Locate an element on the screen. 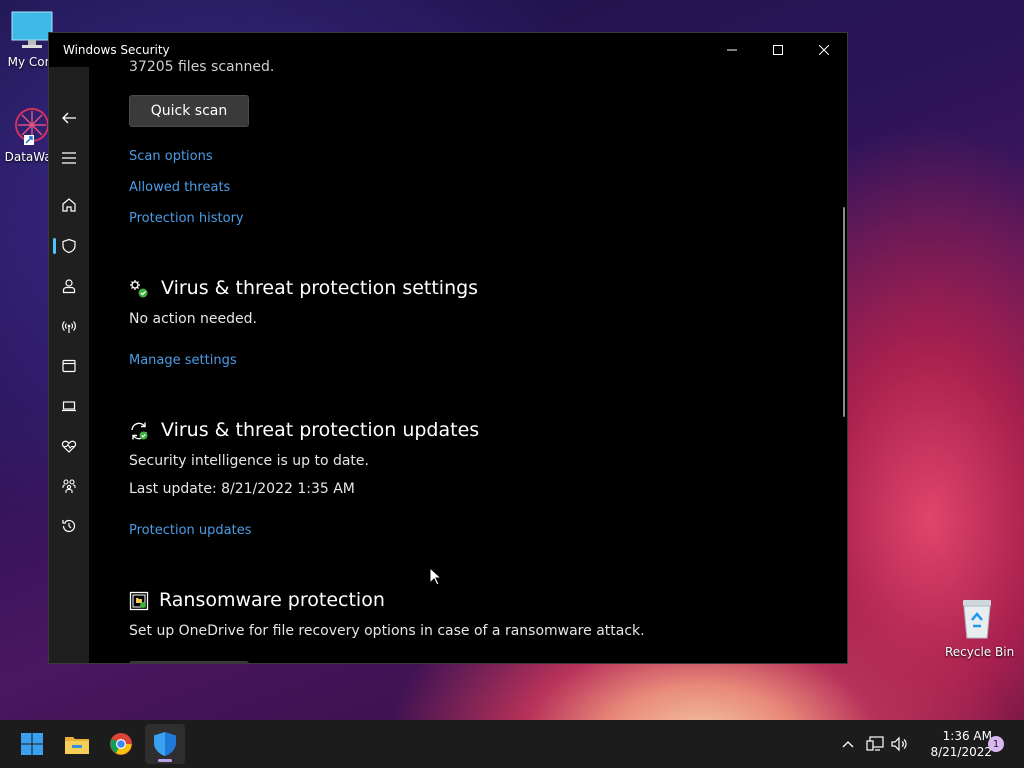 This screenshot has width=1024, height=768. nav-item-device-security is located at coordinates (69, 406).